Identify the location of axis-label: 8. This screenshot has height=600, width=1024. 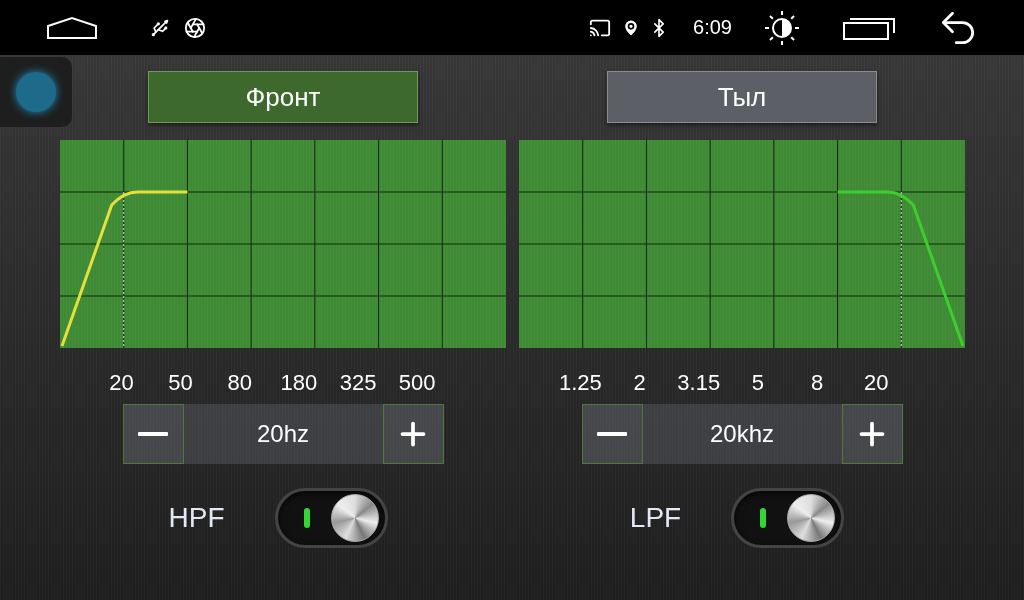
(817, 383).